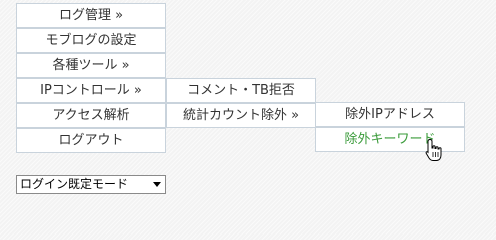  I want to click on menu-item-moblog-settings: モブログの設定, so click(91, 40).